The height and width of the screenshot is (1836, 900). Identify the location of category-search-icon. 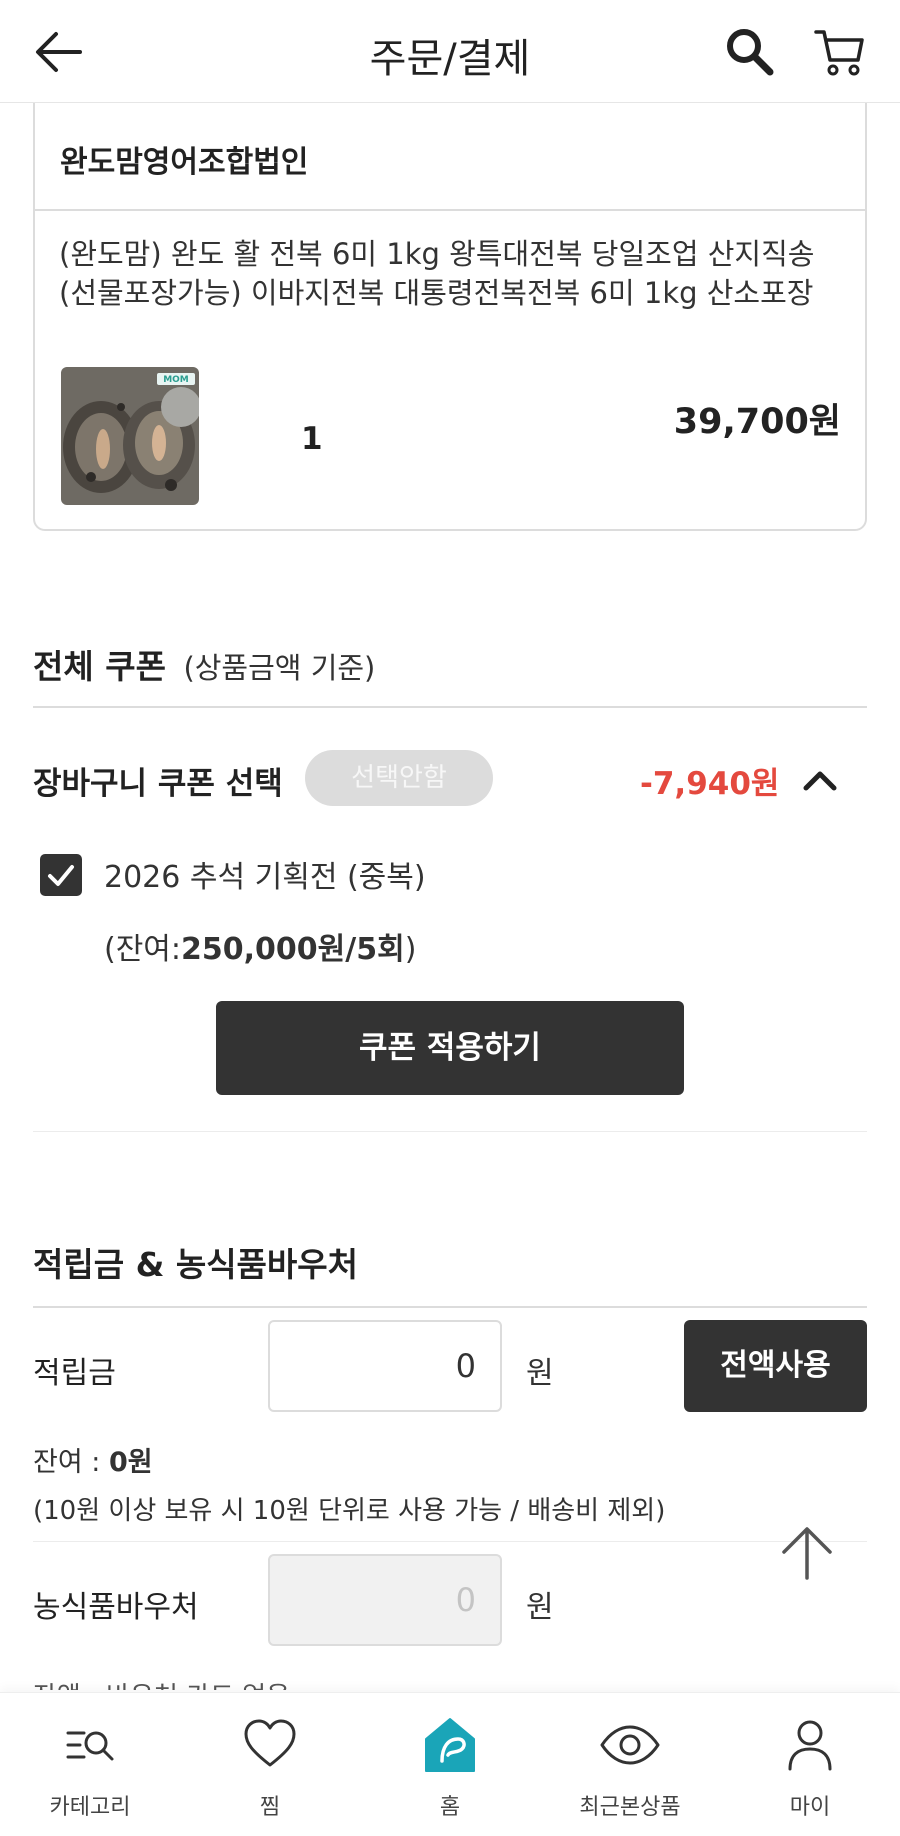
(90, 1746).